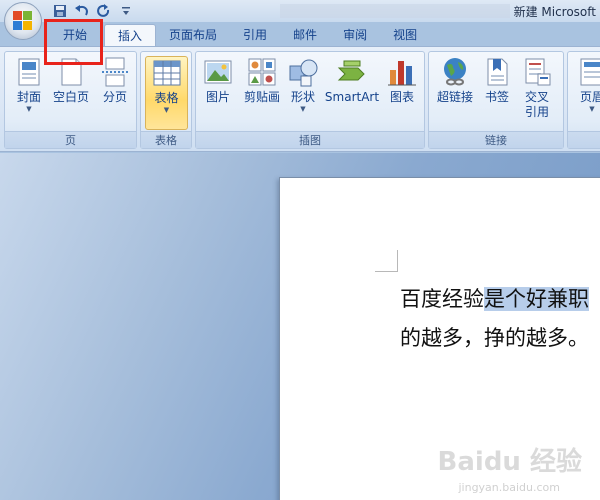 The height and width of the screenshot is (500, 600). Describe the element at coordinates (494, 337) in the screenshot. I see `document-line-2: 的越多，挣的越多。` at that location.